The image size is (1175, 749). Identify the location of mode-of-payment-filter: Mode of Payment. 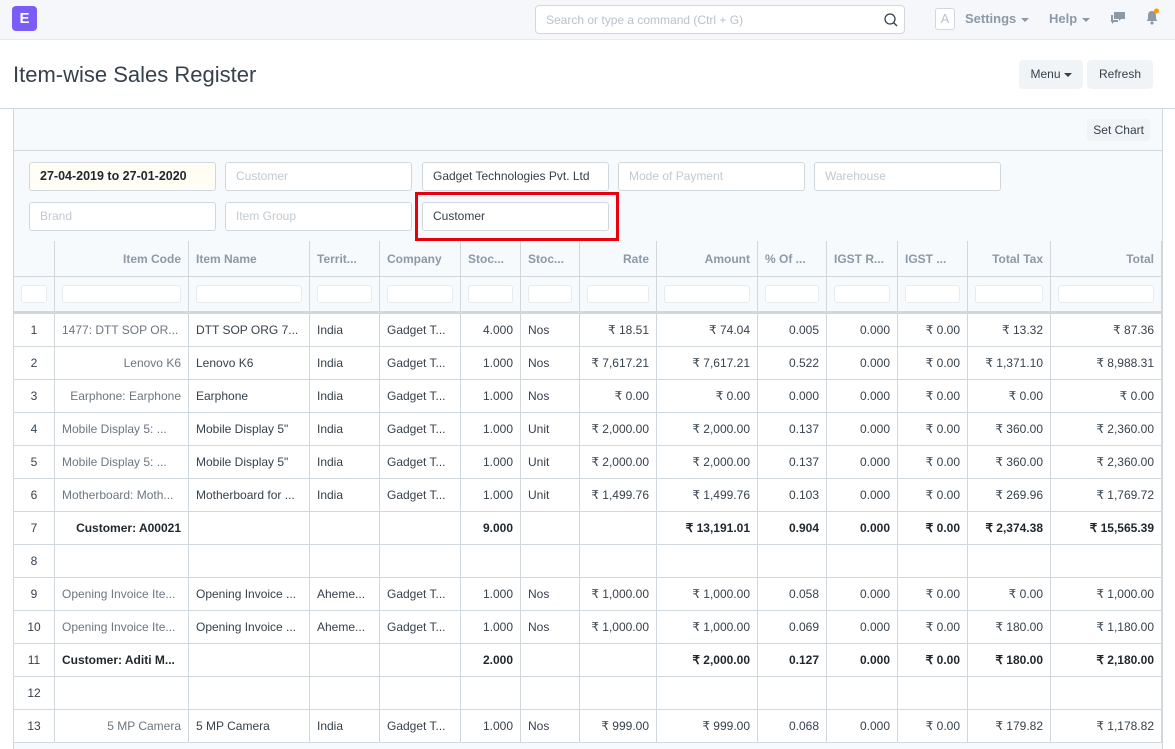
(711, 176).